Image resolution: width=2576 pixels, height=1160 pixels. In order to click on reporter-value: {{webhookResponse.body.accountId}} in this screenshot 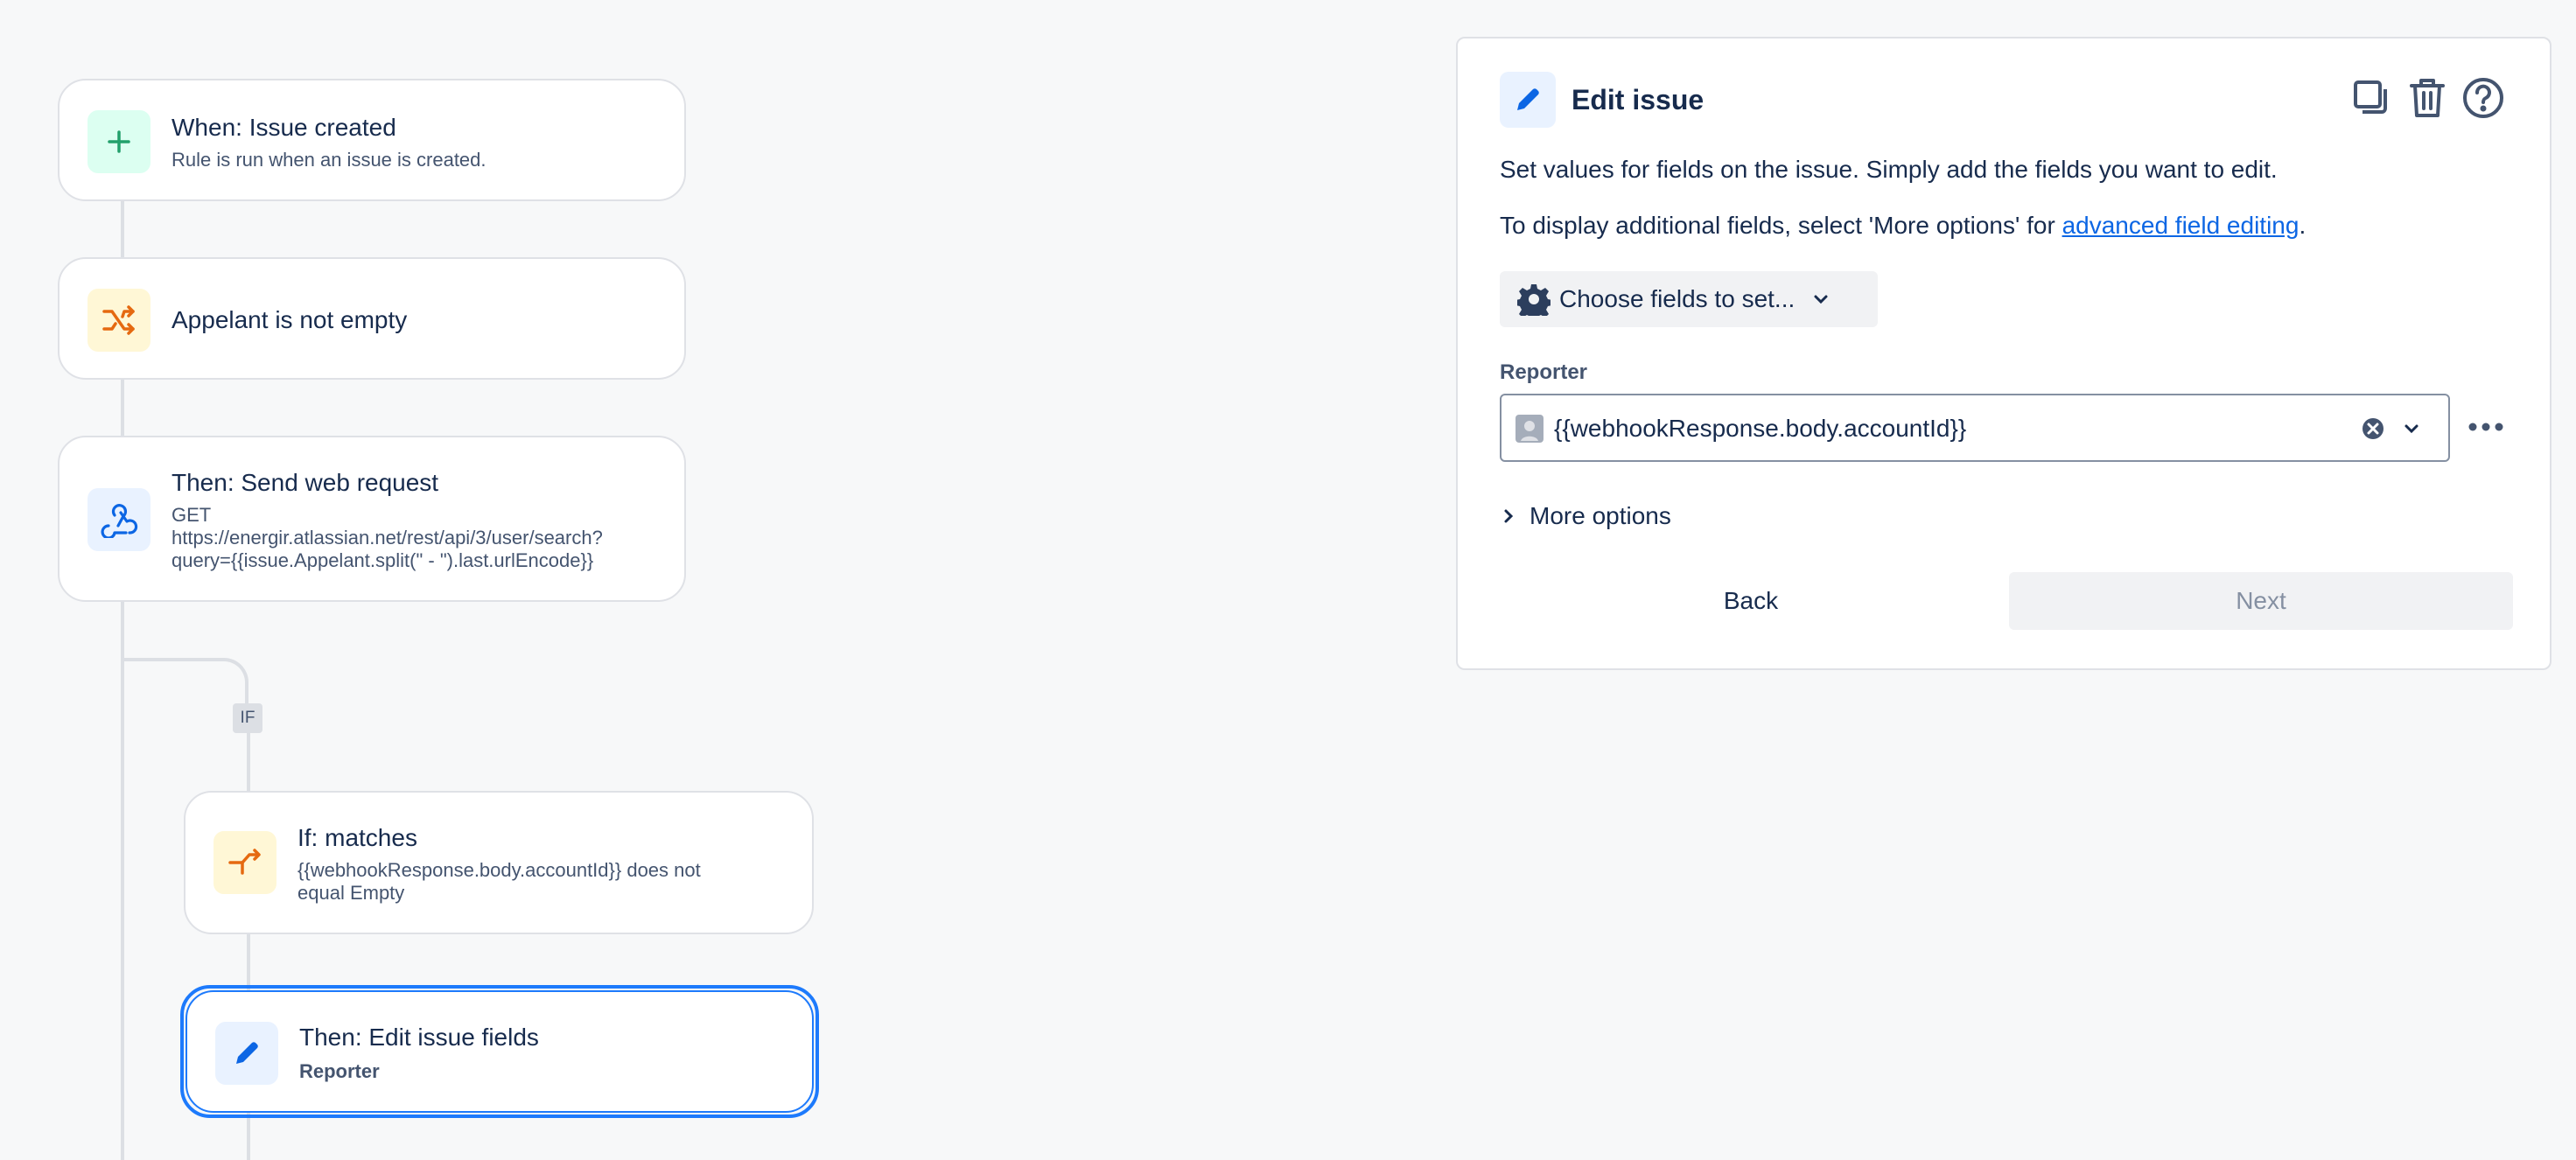, I will do `click(1760, 428)`.